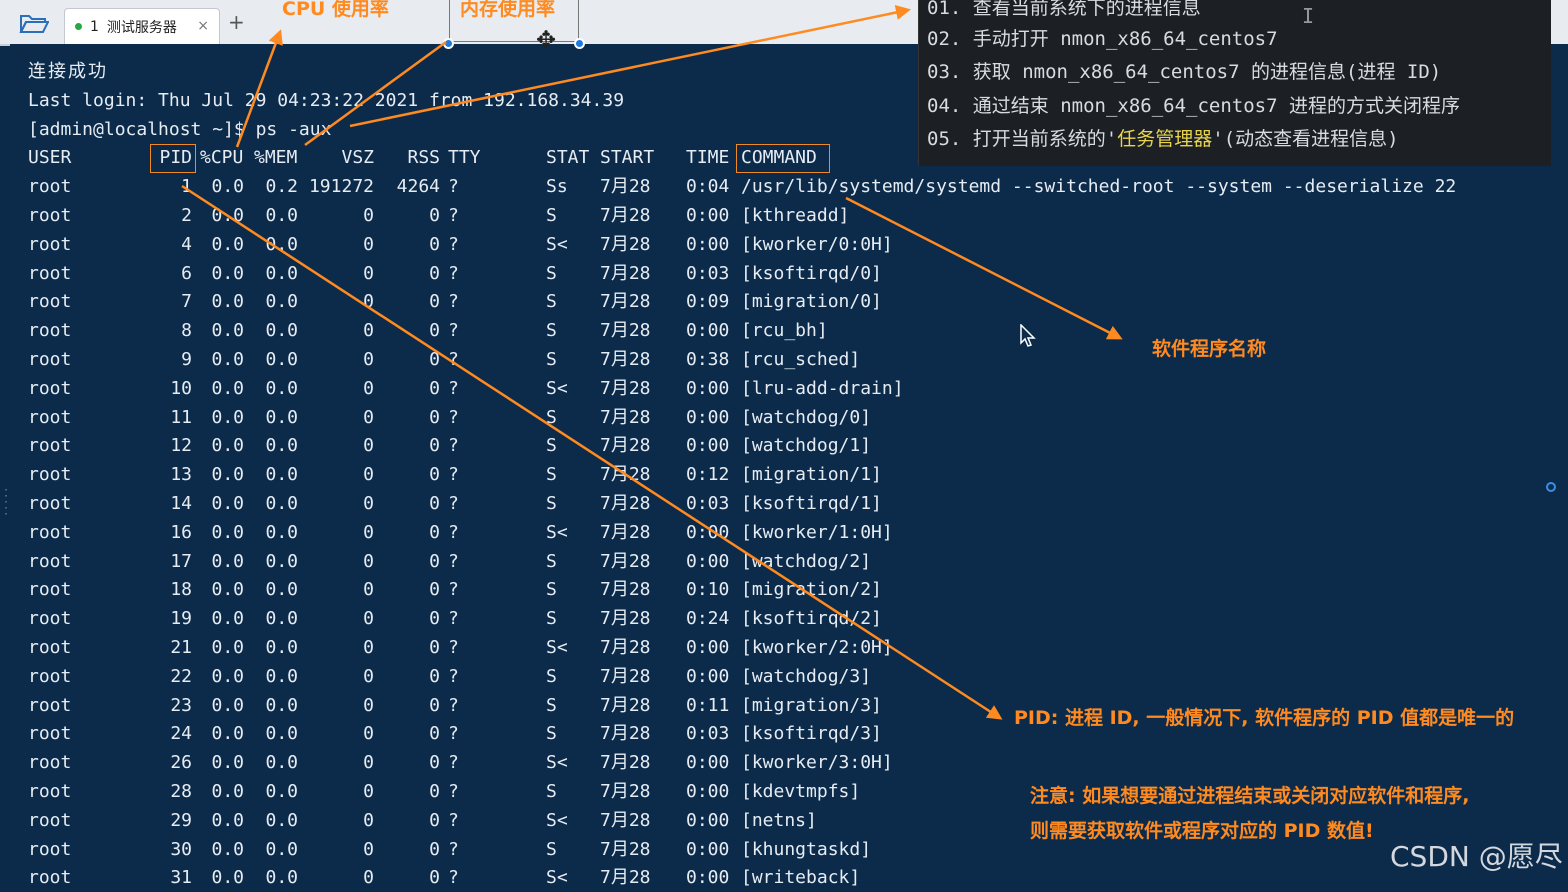  What do you see at coordinates (181, 532) in the screenshot?
I see `cell-pid: 16` at bounding box center [181, 532].